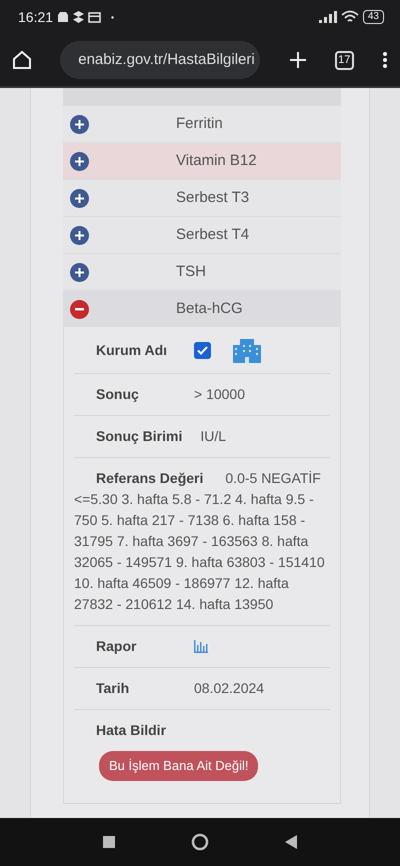  Describe the element at coordinates (200, 842) in the screenshot. I see `home-button-icon` at that location.